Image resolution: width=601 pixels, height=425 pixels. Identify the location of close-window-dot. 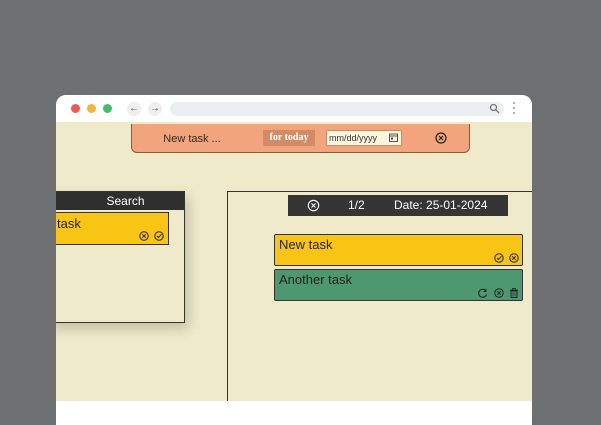
(75, 108).